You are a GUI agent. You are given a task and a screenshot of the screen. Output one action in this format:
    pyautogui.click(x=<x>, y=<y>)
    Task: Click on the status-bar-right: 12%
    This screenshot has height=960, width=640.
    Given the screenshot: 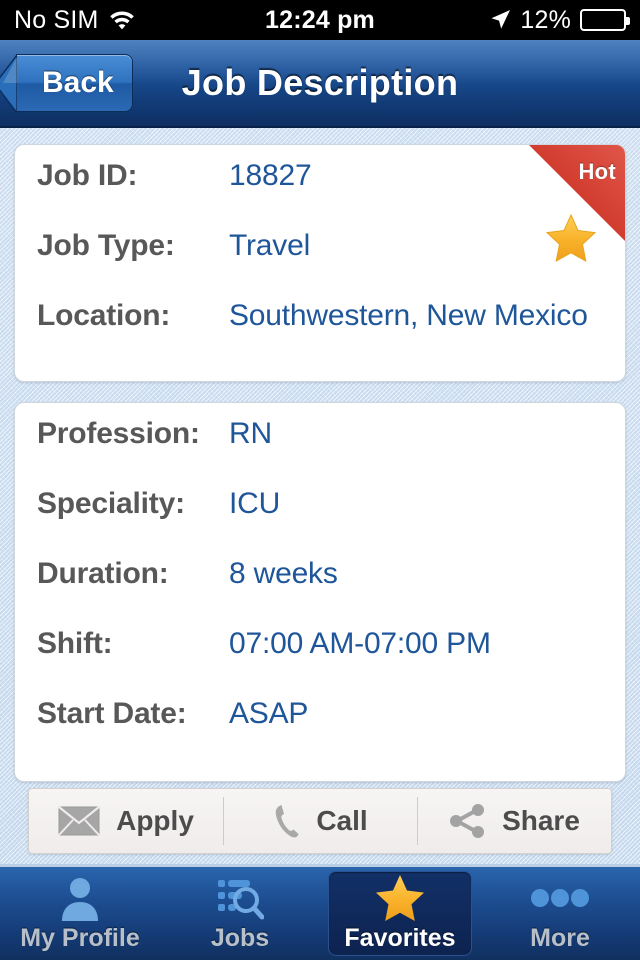 What is the action you would take?
    pyautogui.click(x=559, y=20)
    